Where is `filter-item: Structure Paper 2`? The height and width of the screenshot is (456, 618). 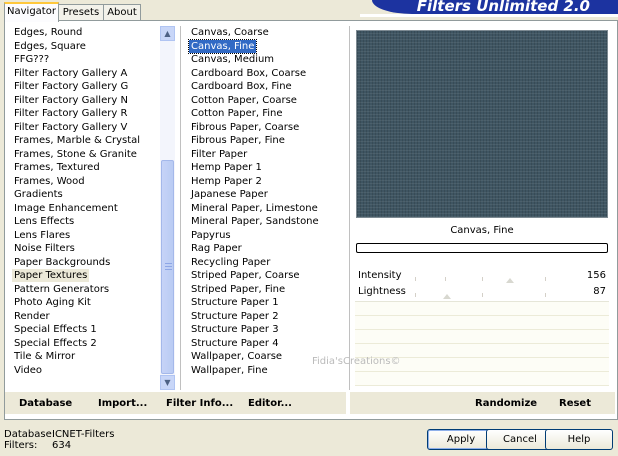 filter-item: Structure Paper 2 is located at coordinates (235, 316).